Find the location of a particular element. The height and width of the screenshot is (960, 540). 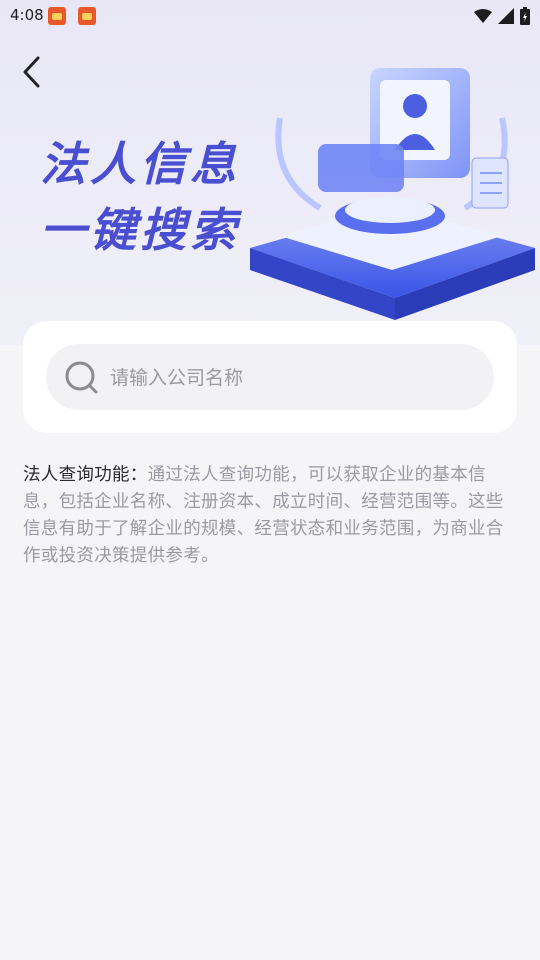

hero-title-line2: 一键搜索 is located at coordinates (140, 230).